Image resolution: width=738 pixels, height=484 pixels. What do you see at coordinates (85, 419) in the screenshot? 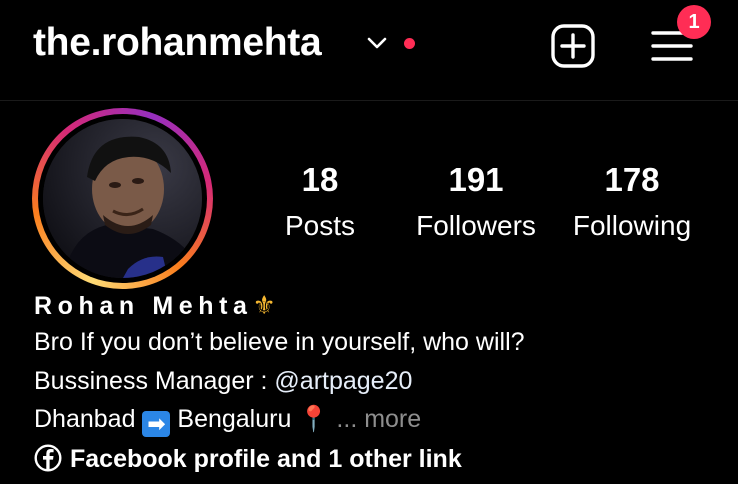
I see `bio-from-city: Dhanbad` at bounding box center [85, 419].